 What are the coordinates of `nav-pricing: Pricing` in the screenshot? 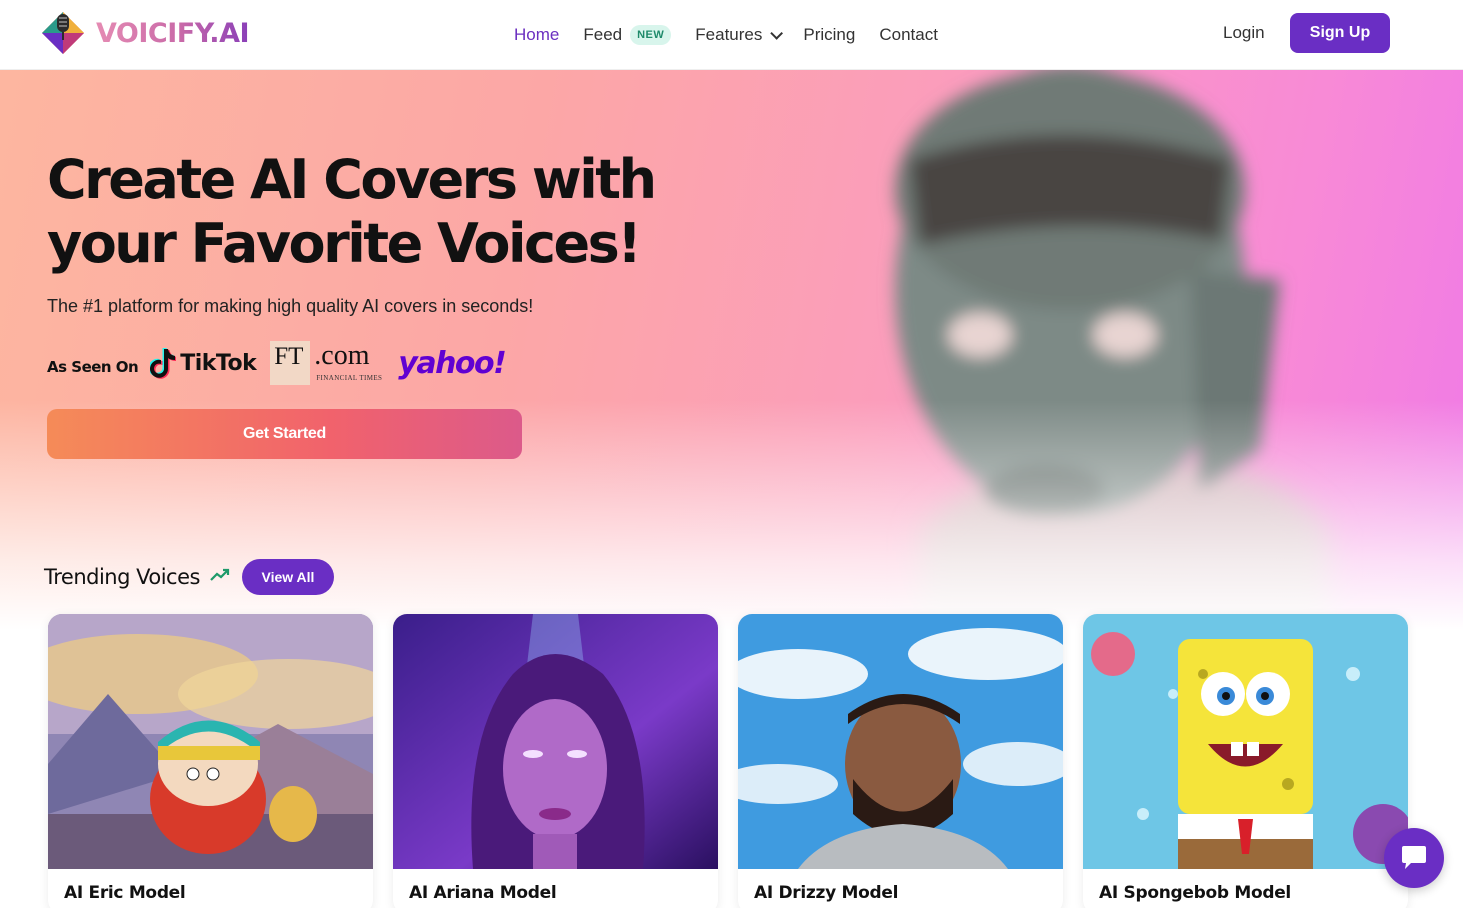 It's located at (829, 35).